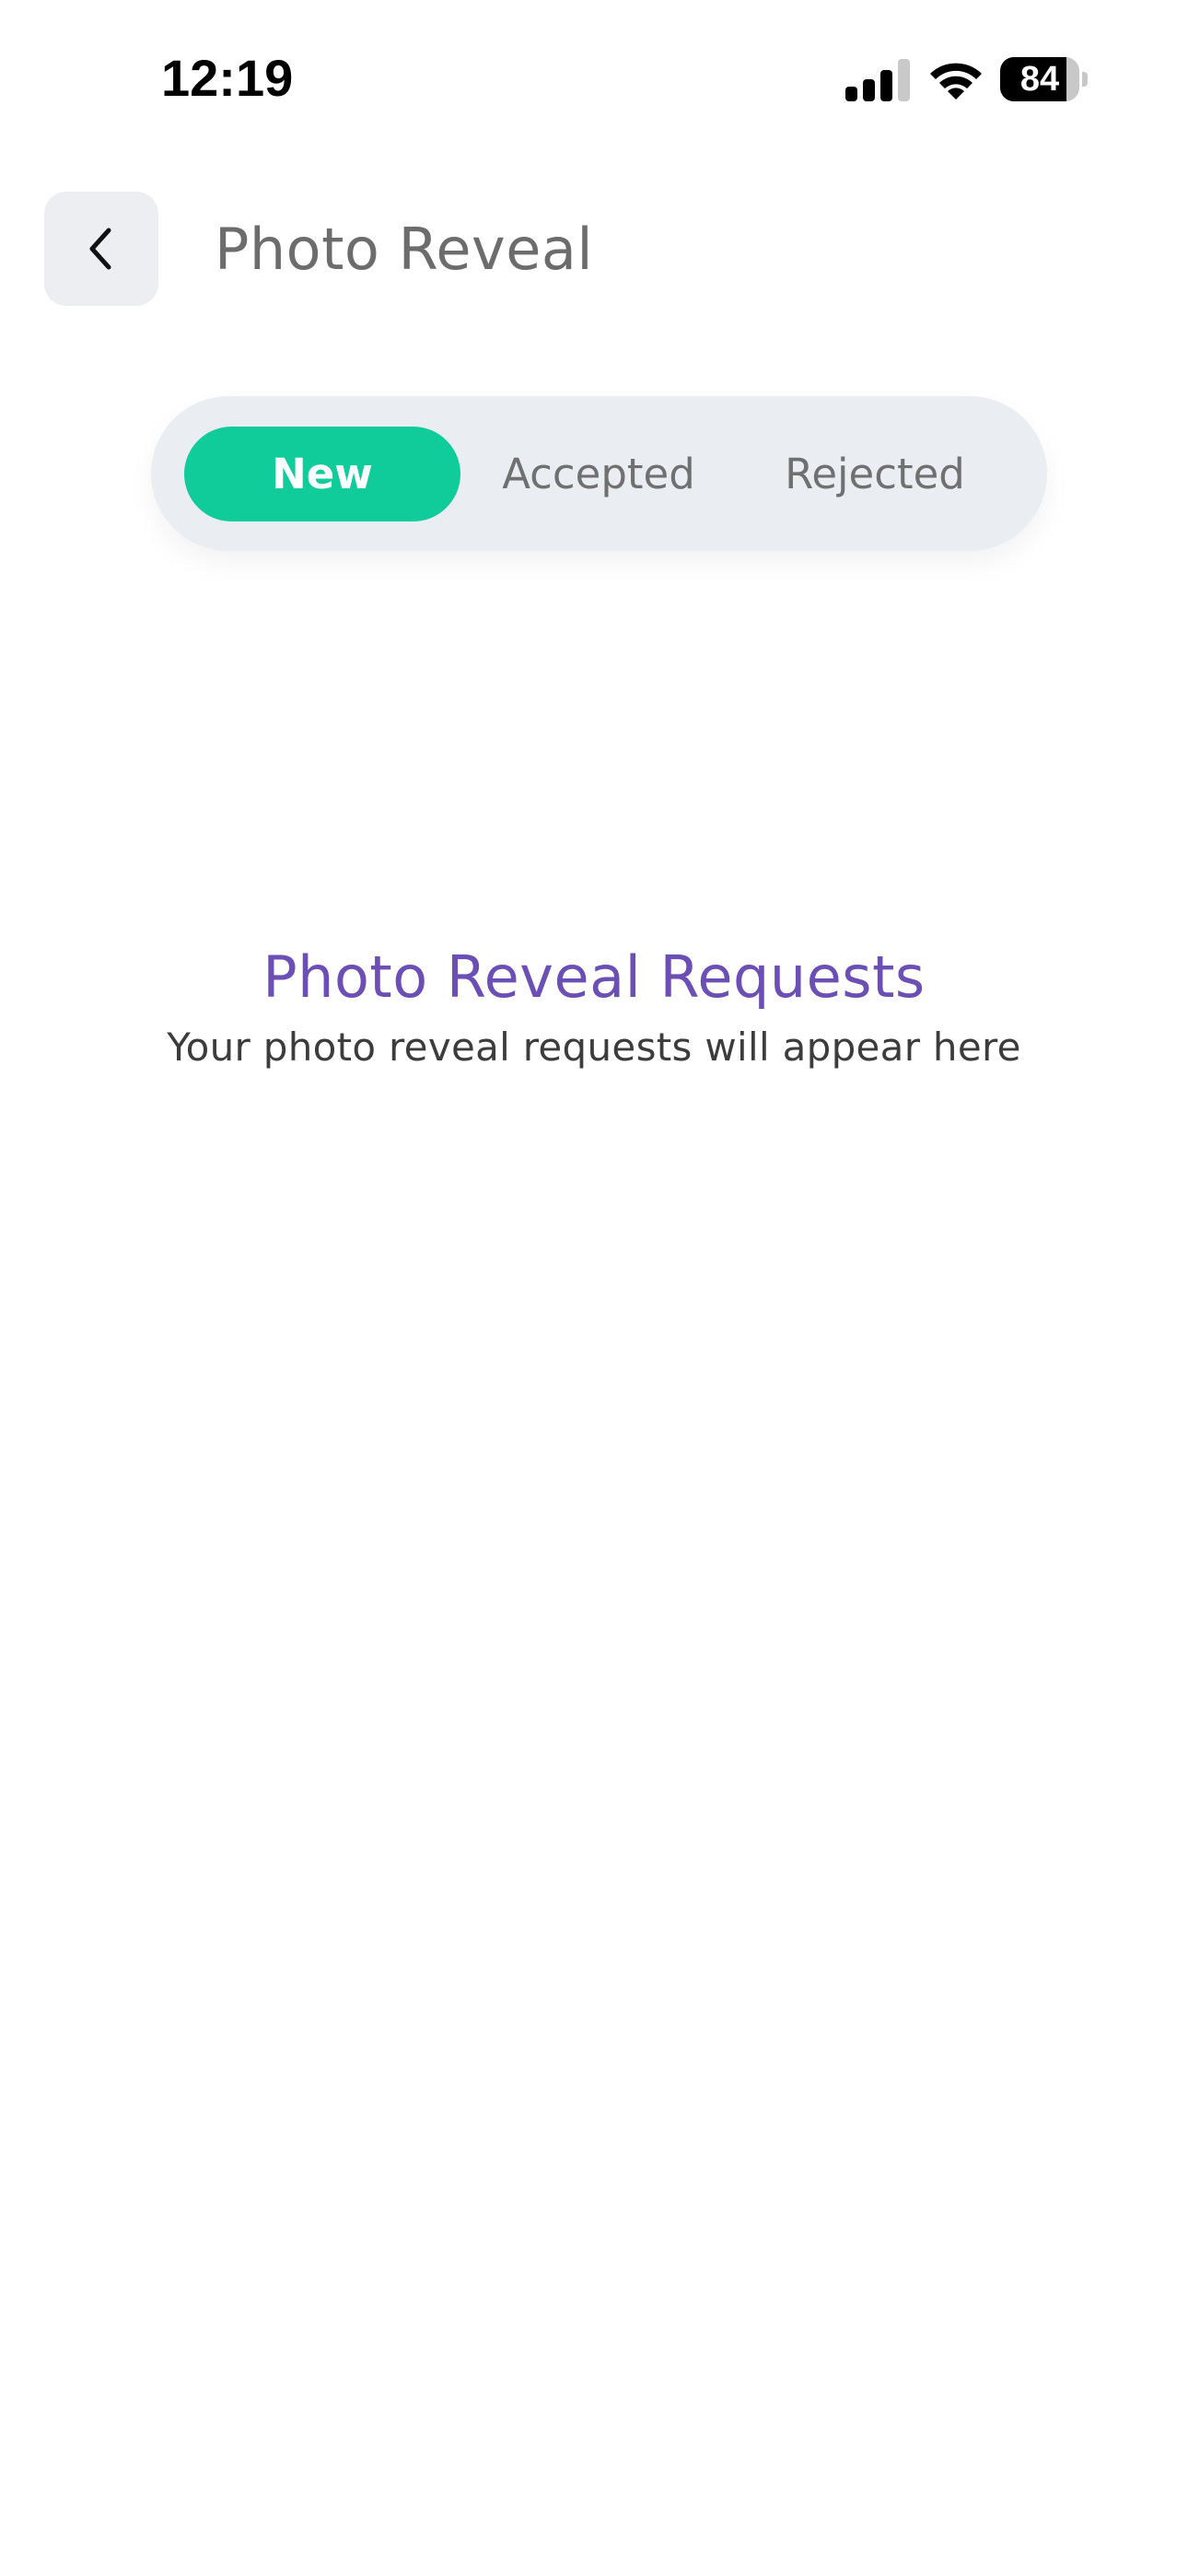  Describe the element at coordinates (594, 78) in the screenshot. I see `status-bar: 12:19 84` at that location.